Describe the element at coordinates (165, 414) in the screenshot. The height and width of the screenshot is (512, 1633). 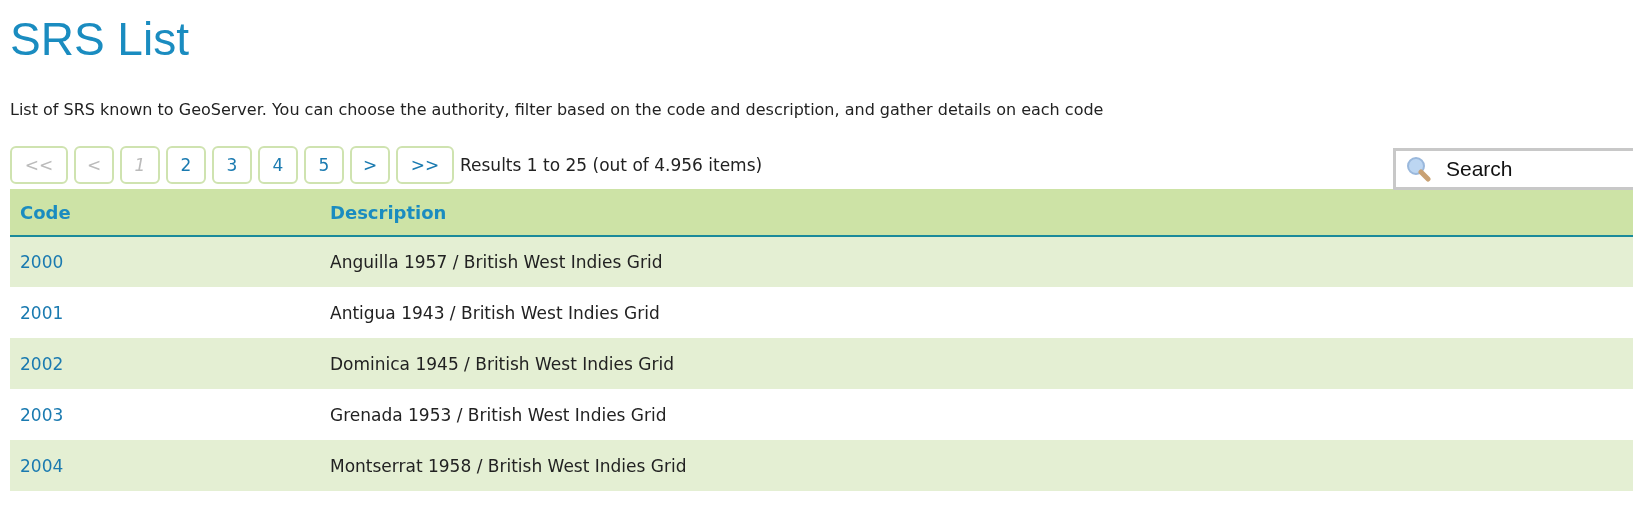
I see `code-link: 2003` at that location.